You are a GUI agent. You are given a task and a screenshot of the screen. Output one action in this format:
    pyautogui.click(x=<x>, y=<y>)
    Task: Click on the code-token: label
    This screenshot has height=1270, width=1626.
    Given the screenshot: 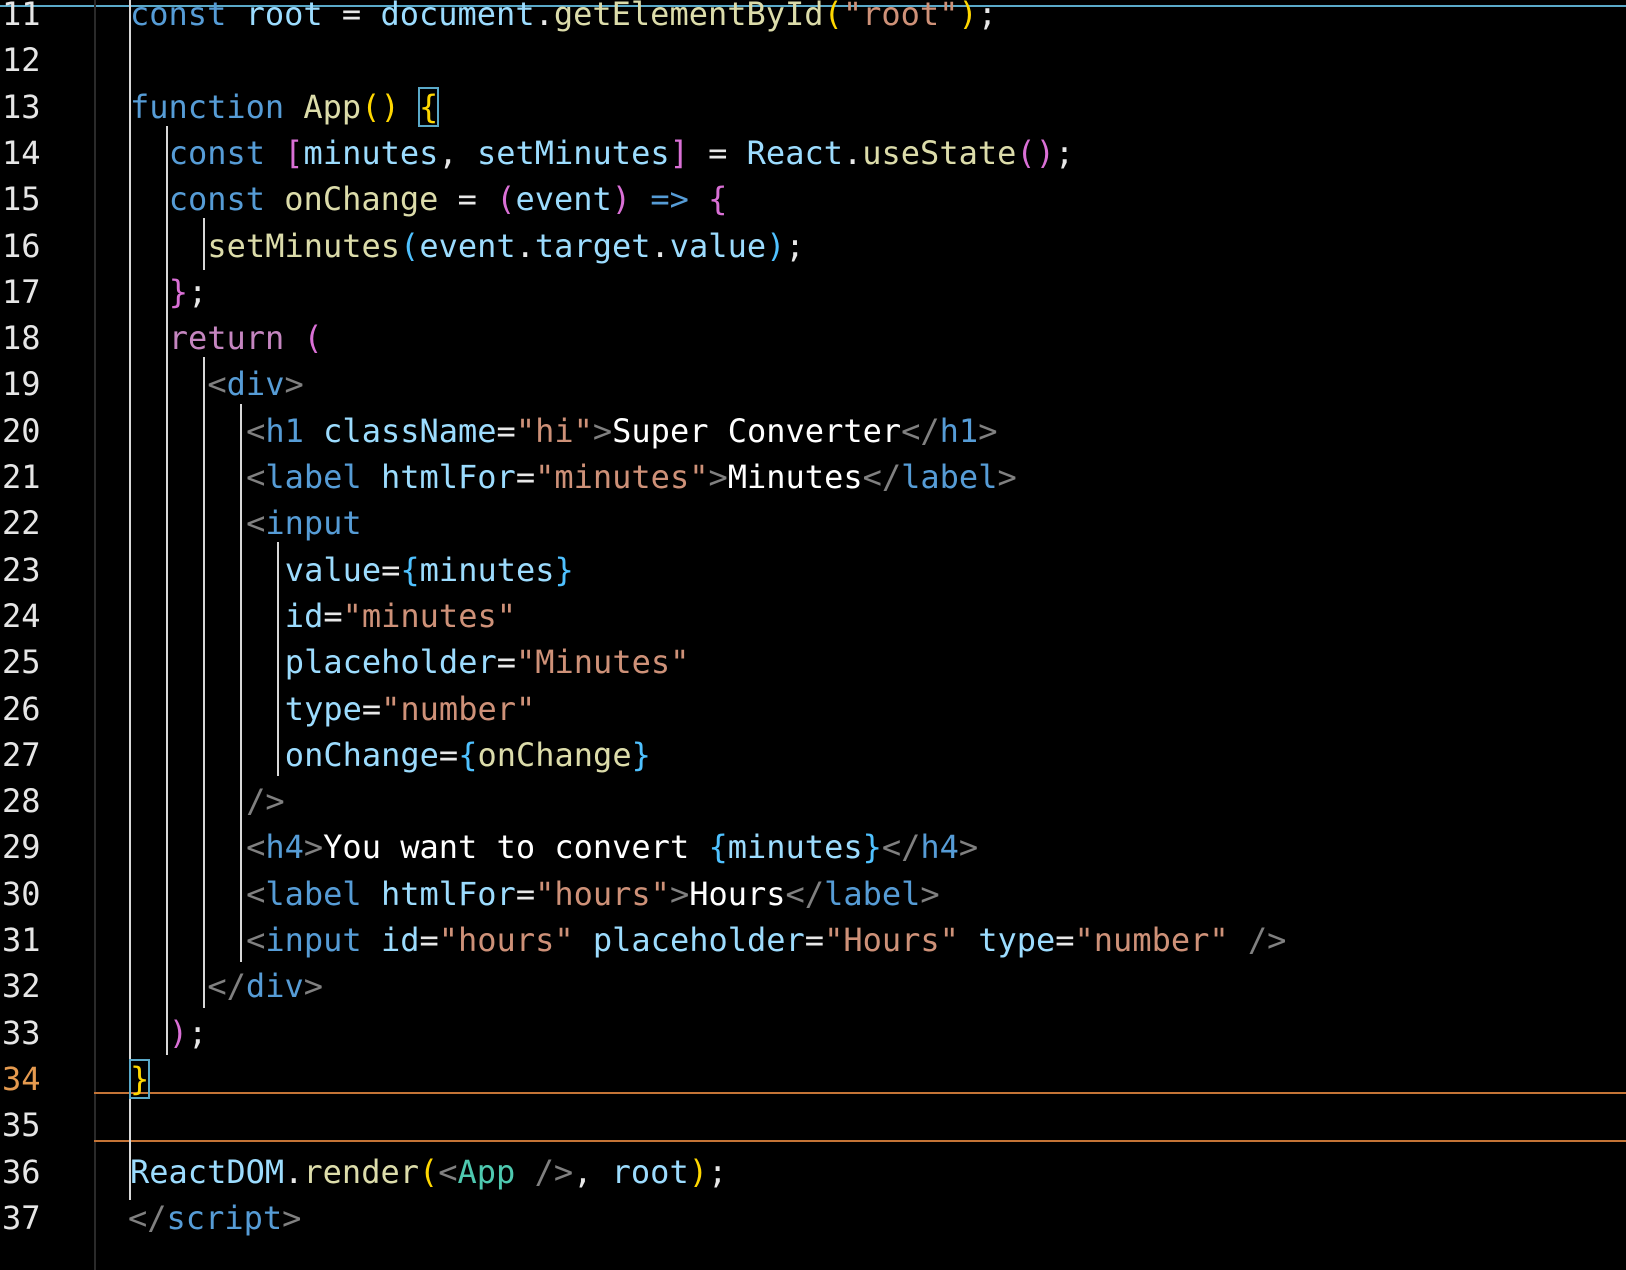 What is the action you would take?
    pyautogui.click(x=872, y=893)
    